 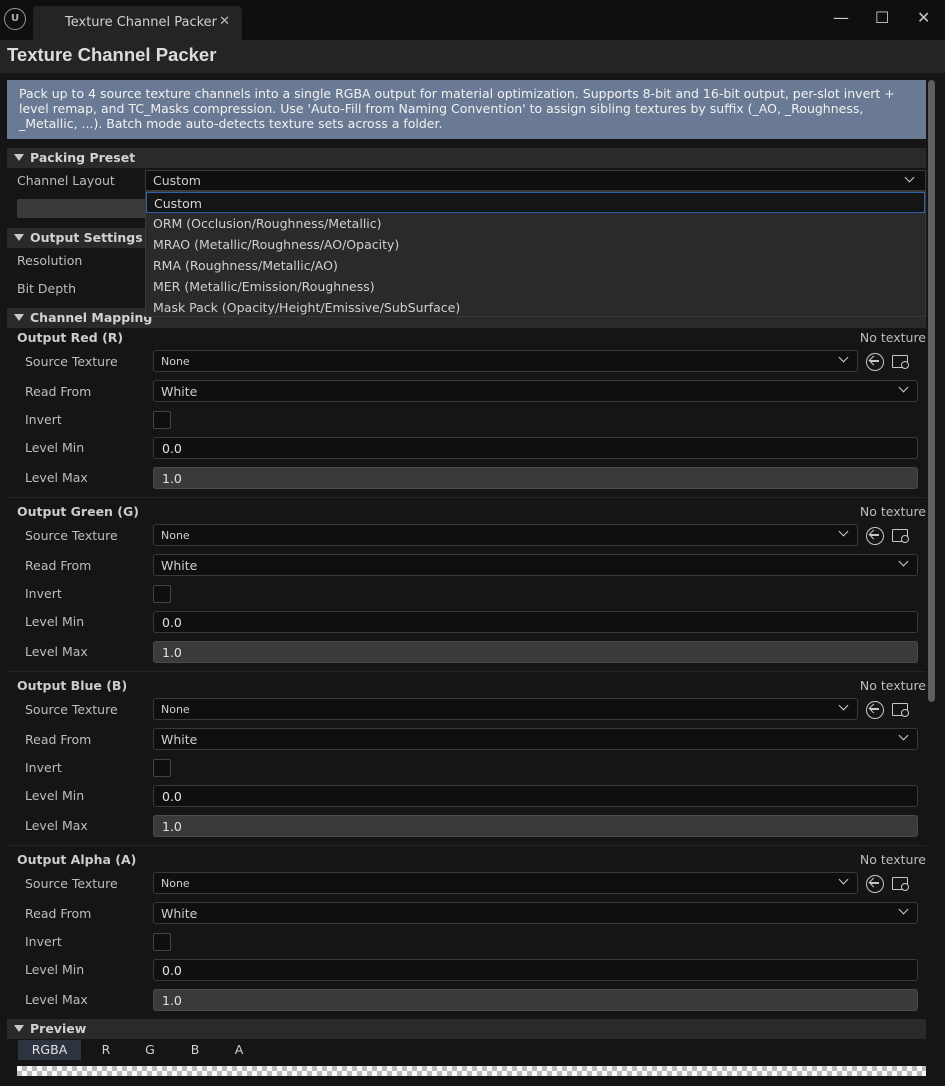 What do you see at coordinates (882, 17) in the screenshot?
I see `maximize-icon: ☐` at bounding box center [882, 17].